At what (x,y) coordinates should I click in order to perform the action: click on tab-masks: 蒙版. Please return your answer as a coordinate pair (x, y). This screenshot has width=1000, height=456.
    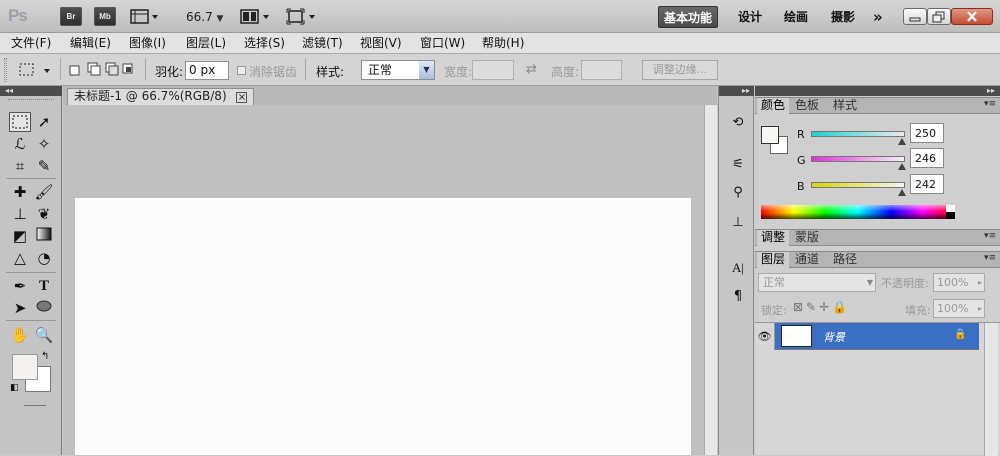
    Looking at the image, I should click on (807, 238).